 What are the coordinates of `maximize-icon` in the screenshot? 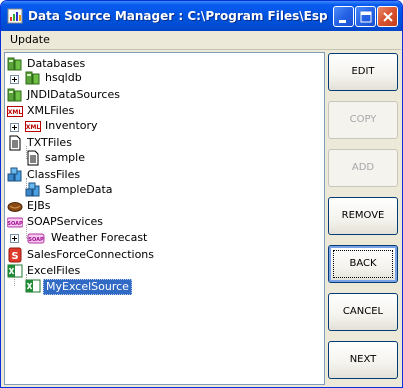 It's located at (366, 17).